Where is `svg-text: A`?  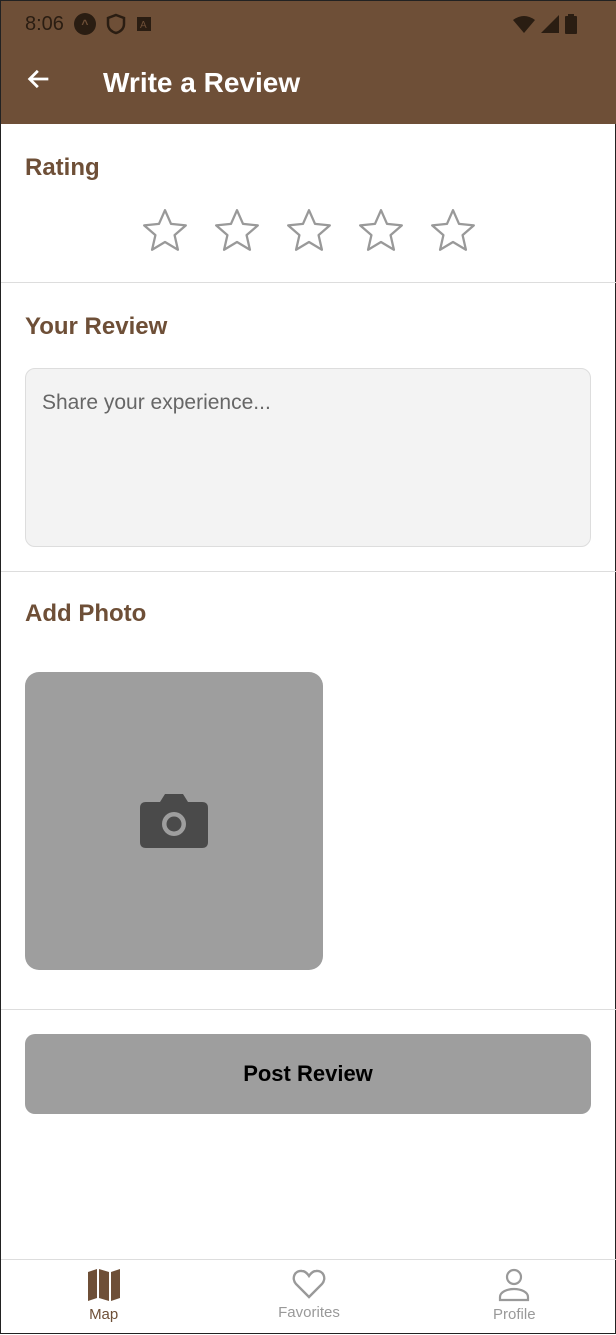
svg-text: A is located at coordinates (143, 25).